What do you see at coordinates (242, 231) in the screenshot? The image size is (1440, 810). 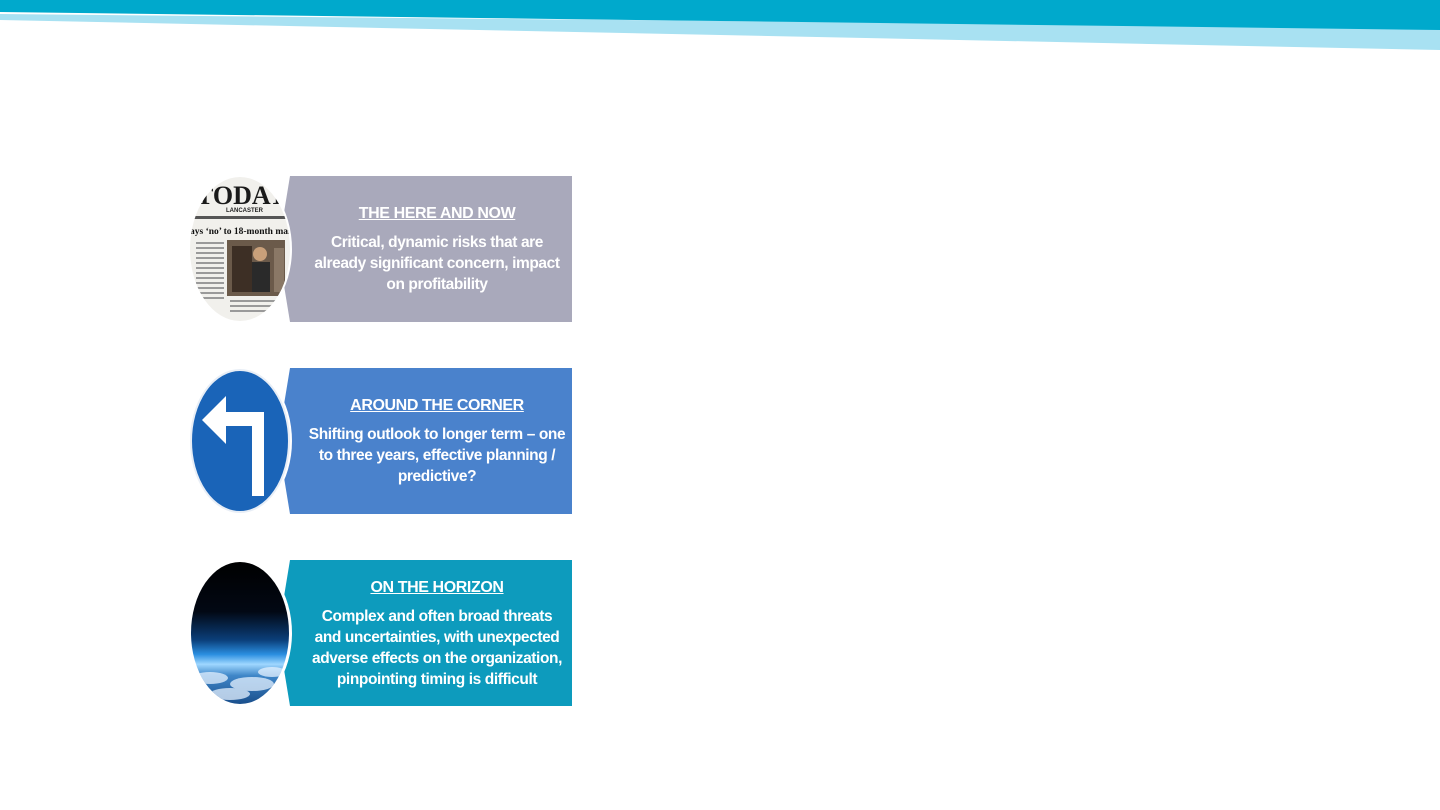 I see `newspaper-headline: ays ‘no’ to 18-month mast` at bounding box center [242, 231].